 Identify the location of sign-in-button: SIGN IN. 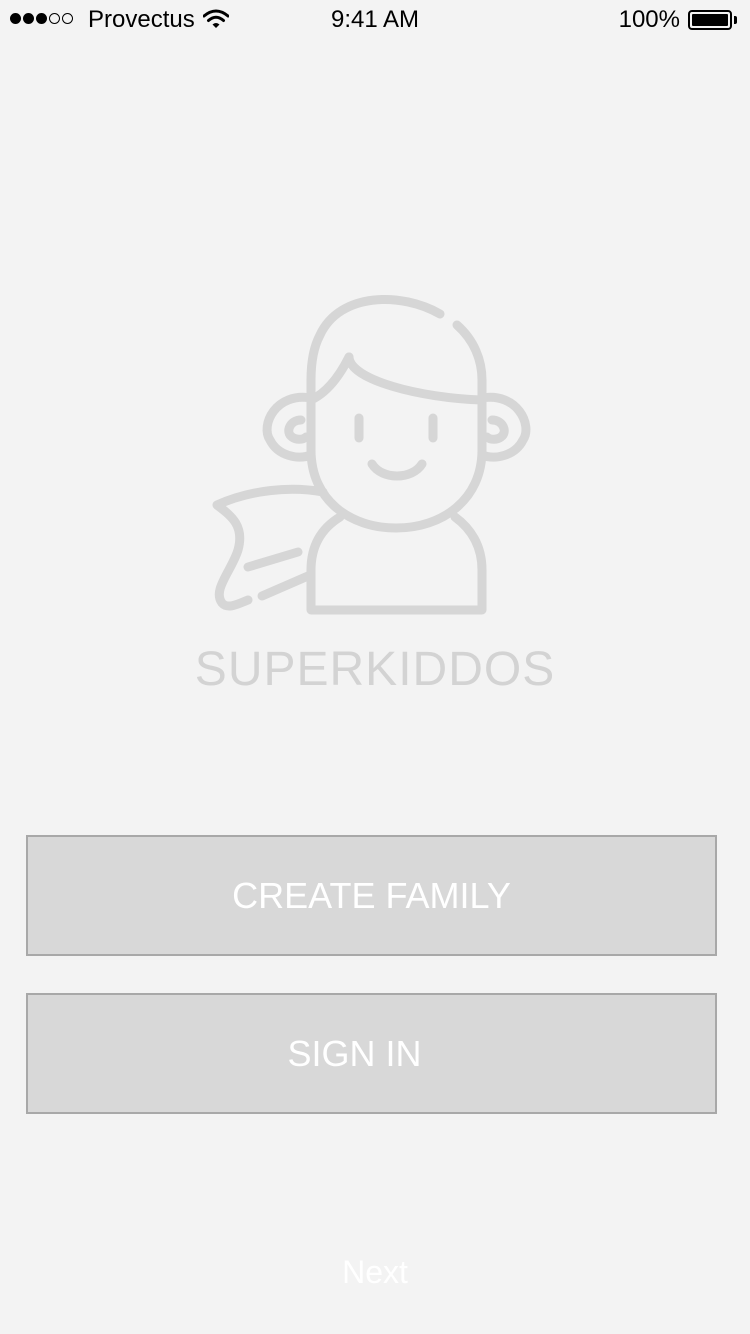
(371, 1053).